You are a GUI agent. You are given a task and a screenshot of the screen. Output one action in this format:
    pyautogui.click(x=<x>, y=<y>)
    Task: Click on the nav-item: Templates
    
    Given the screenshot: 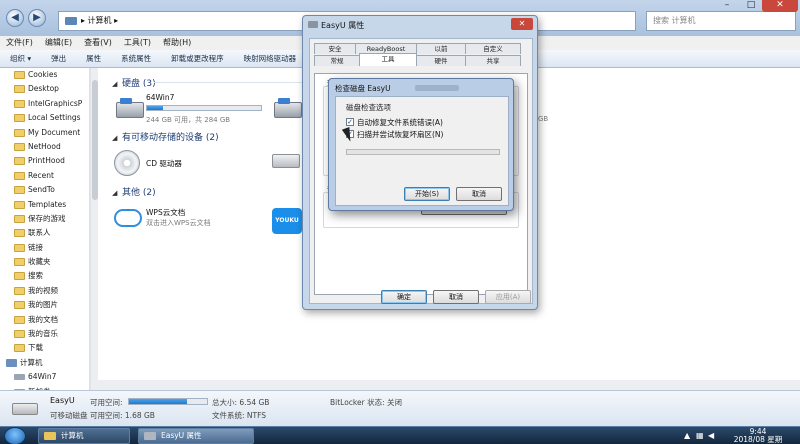 What is the action you would take?
    pyautogui.click(x=44, y=205)
    